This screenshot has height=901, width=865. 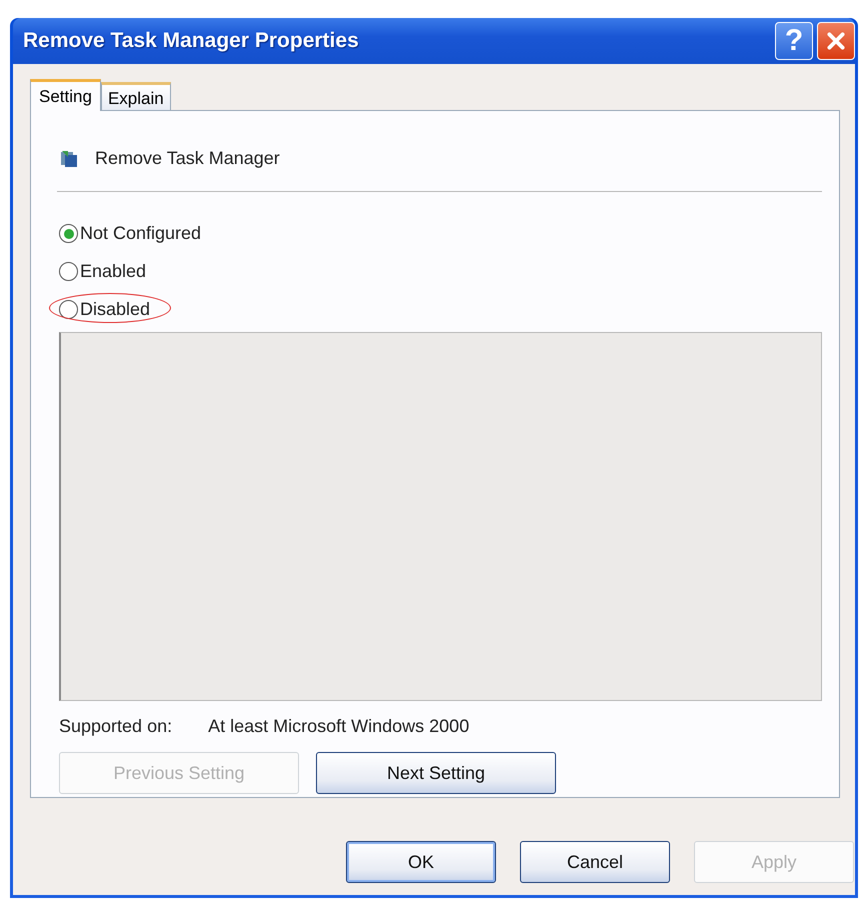 What do you see at coordinates (115, 309) in the screenshot?
I see `radio-label: Disabled` at bounding box center [115, 309].